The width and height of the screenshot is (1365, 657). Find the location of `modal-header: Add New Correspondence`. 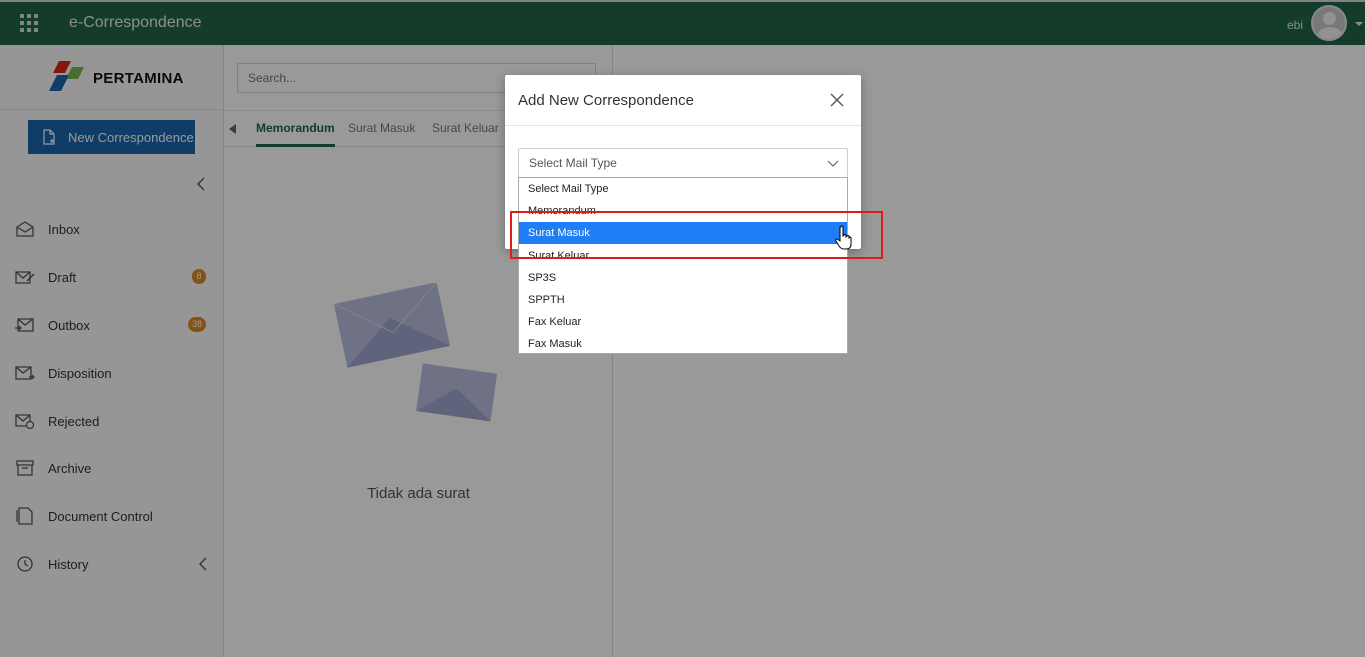

modal-header: Add New Correspondence is located at coordinates (683, 100).